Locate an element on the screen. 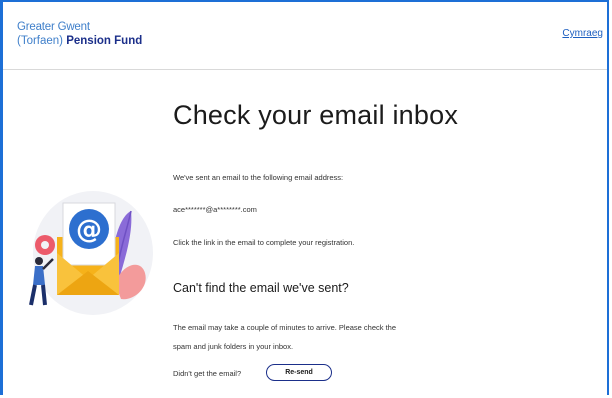 This screenshot has width=612, height=398. masked-email: ace*******@a********.com is located at coordinates (215, 209).